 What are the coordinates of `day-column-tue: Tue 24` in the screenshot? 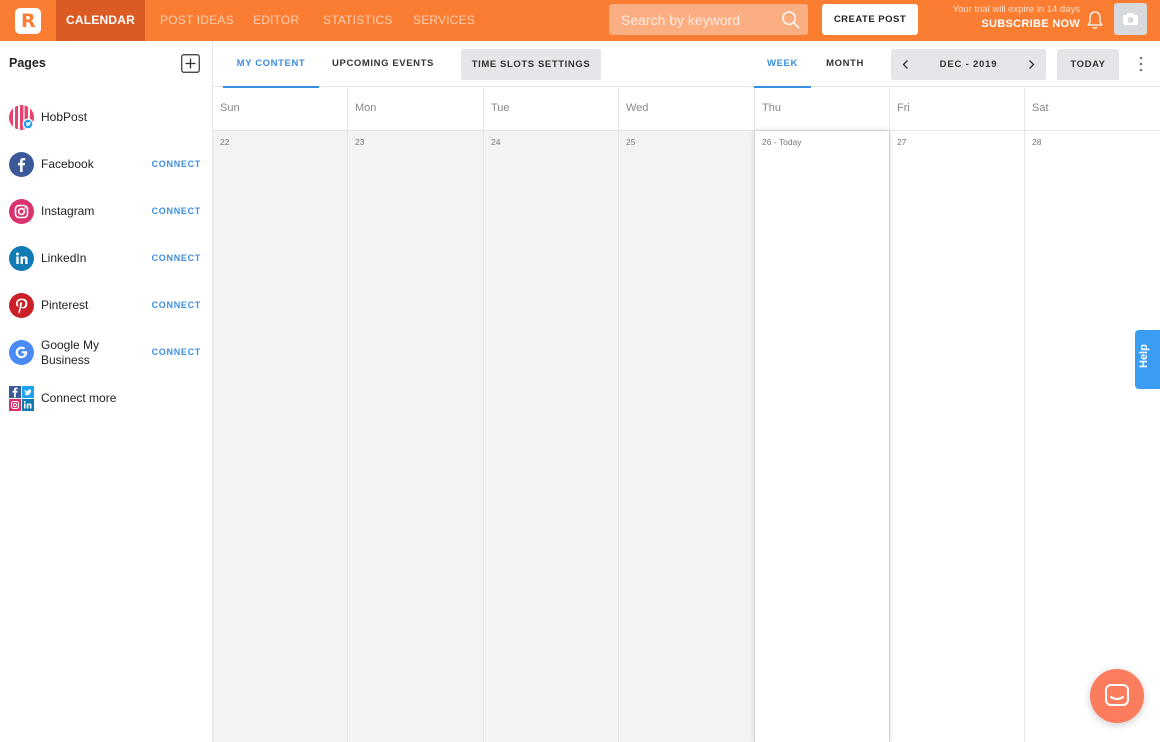 It's located at (551, 415).